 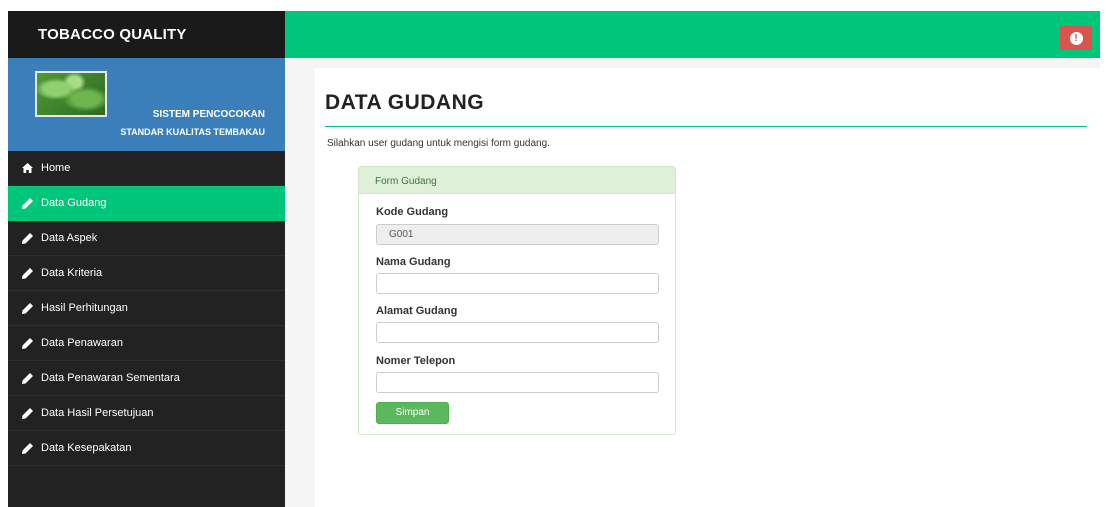 What do you see at coordinates (146, 203) in the screenshot?
I see `sidebar-item-data-gudang: Data Gudang` at bounding box center [146, 203].